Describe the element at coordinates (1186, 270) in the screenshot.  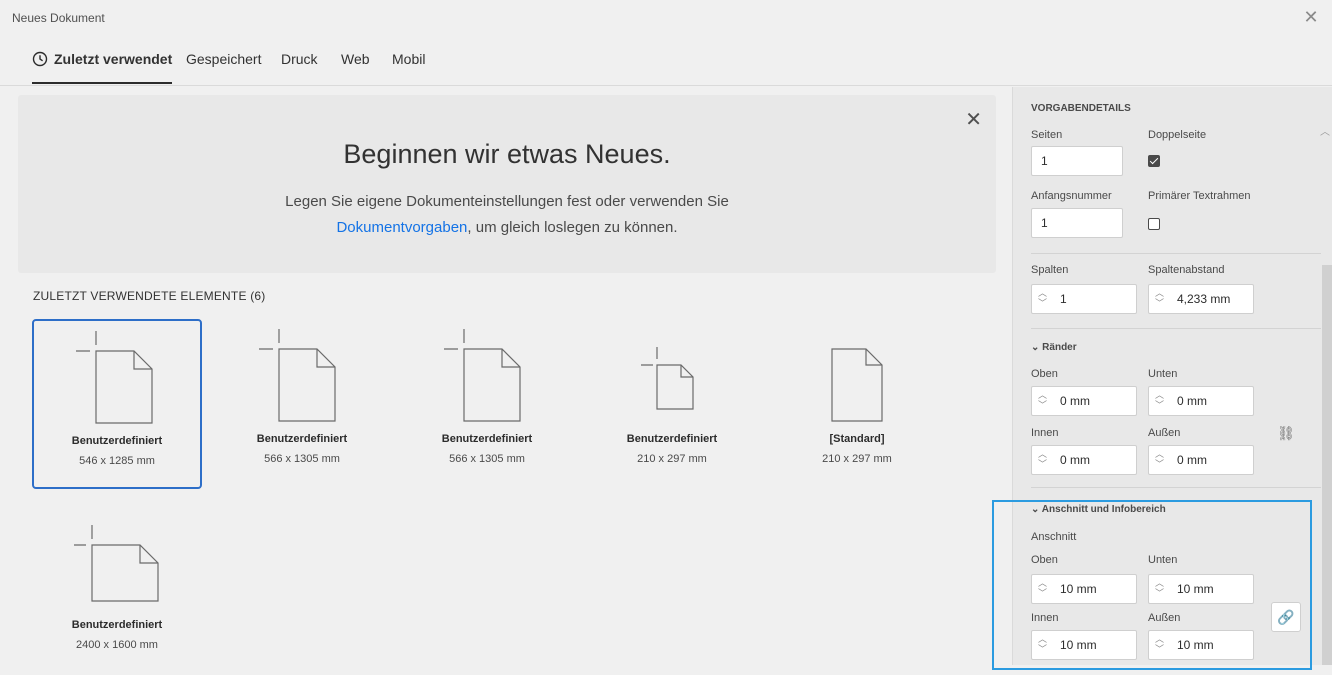
I see `spaltenabstand-label: Spaltenabstand` at that location.